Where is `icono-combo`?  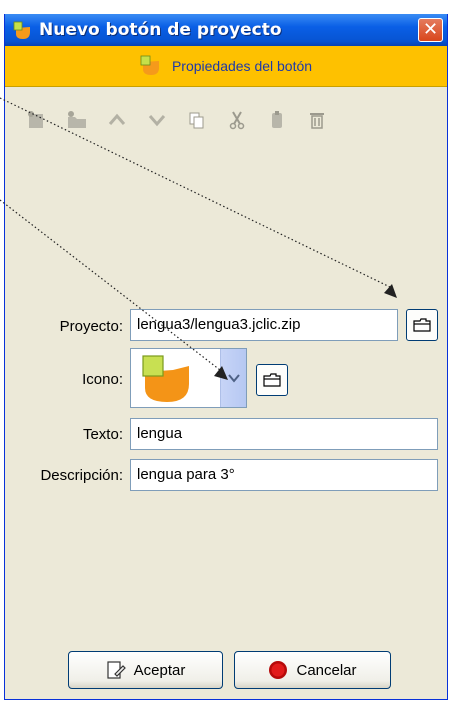
icono-combo is located at coordinates (188, 378).